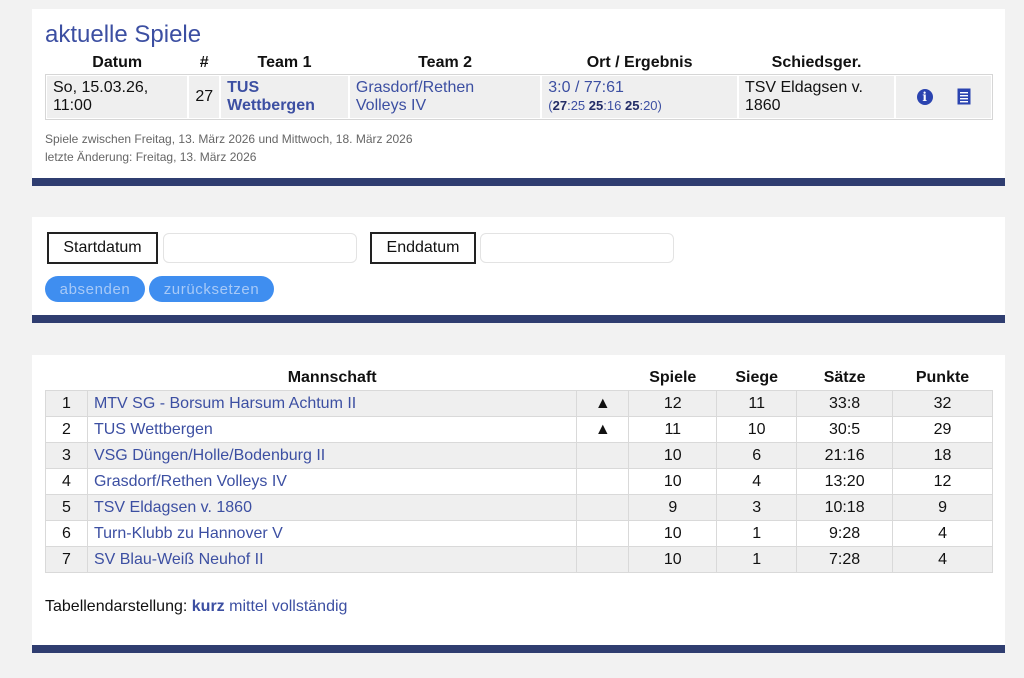 The height and width of the screenshot is (678, 1024). I want to click on game-referee: TSV Eldagsen v. 1860, so click(816, 97).